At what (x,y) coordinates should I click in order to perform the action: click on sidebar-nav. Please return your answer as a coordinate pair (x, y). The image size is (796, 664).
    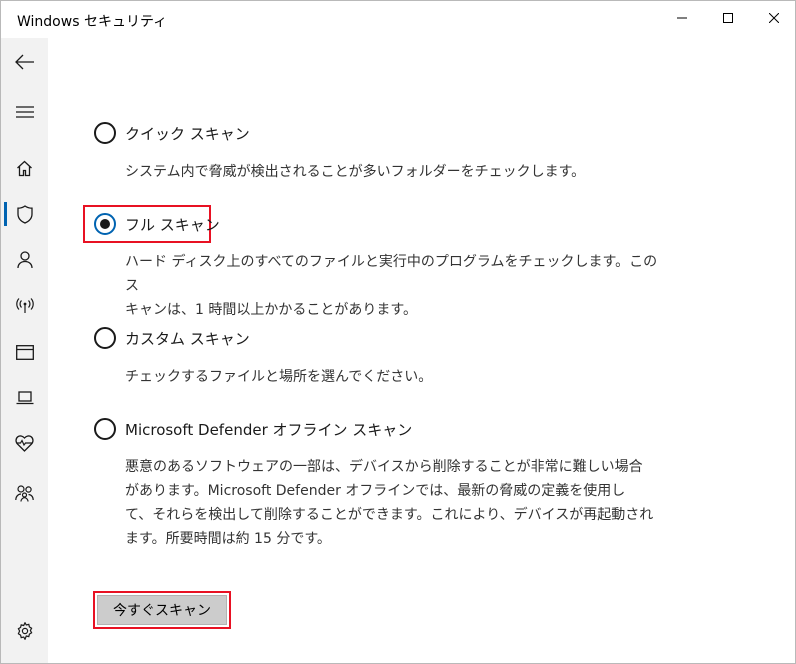
    Looking at the image, I should click on (24, 350).